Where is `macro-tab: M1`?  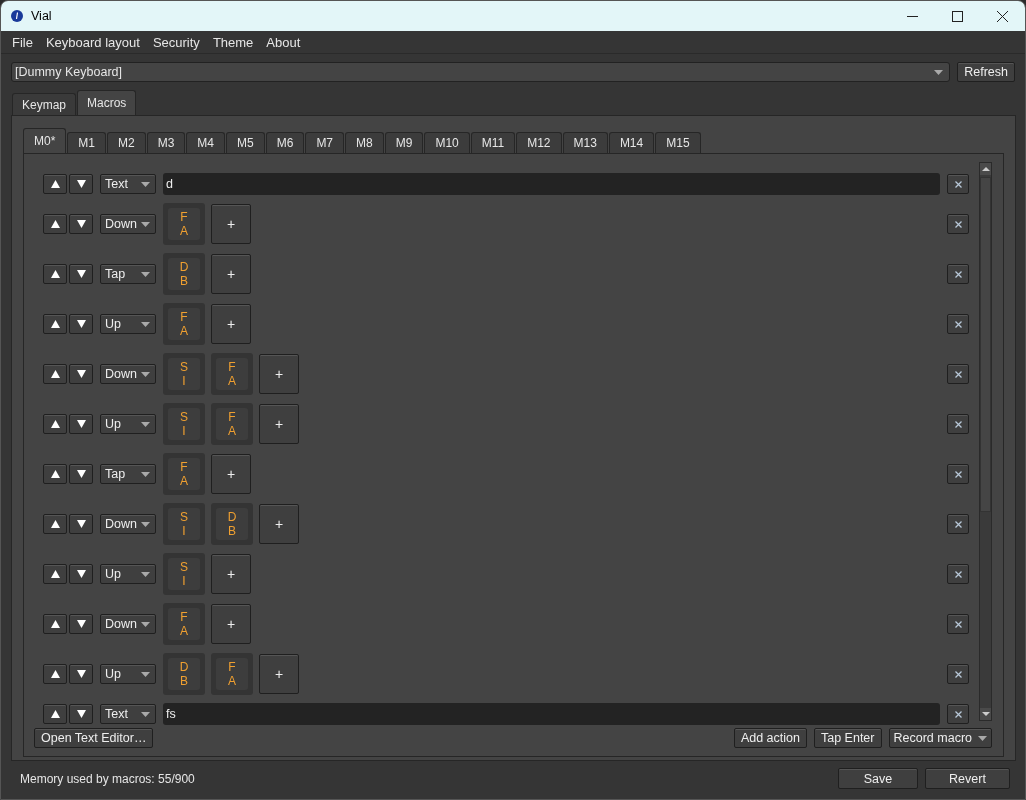 macro-tab: M1 is located at coordinates (86, 142).